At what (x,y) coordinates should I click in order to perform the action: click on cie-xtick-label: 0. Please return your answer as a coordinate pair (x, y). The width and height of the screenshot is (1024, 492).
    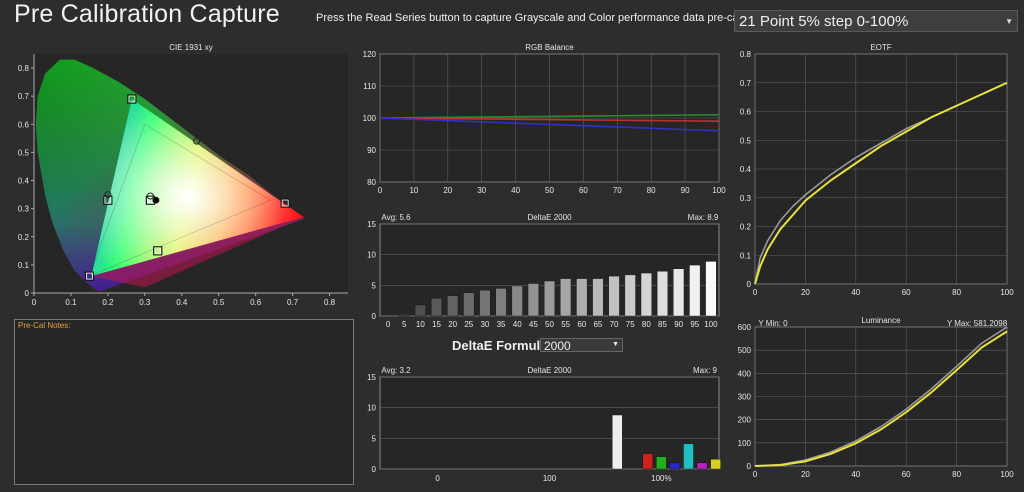
    Looking at the image, I should click on (34, 302).